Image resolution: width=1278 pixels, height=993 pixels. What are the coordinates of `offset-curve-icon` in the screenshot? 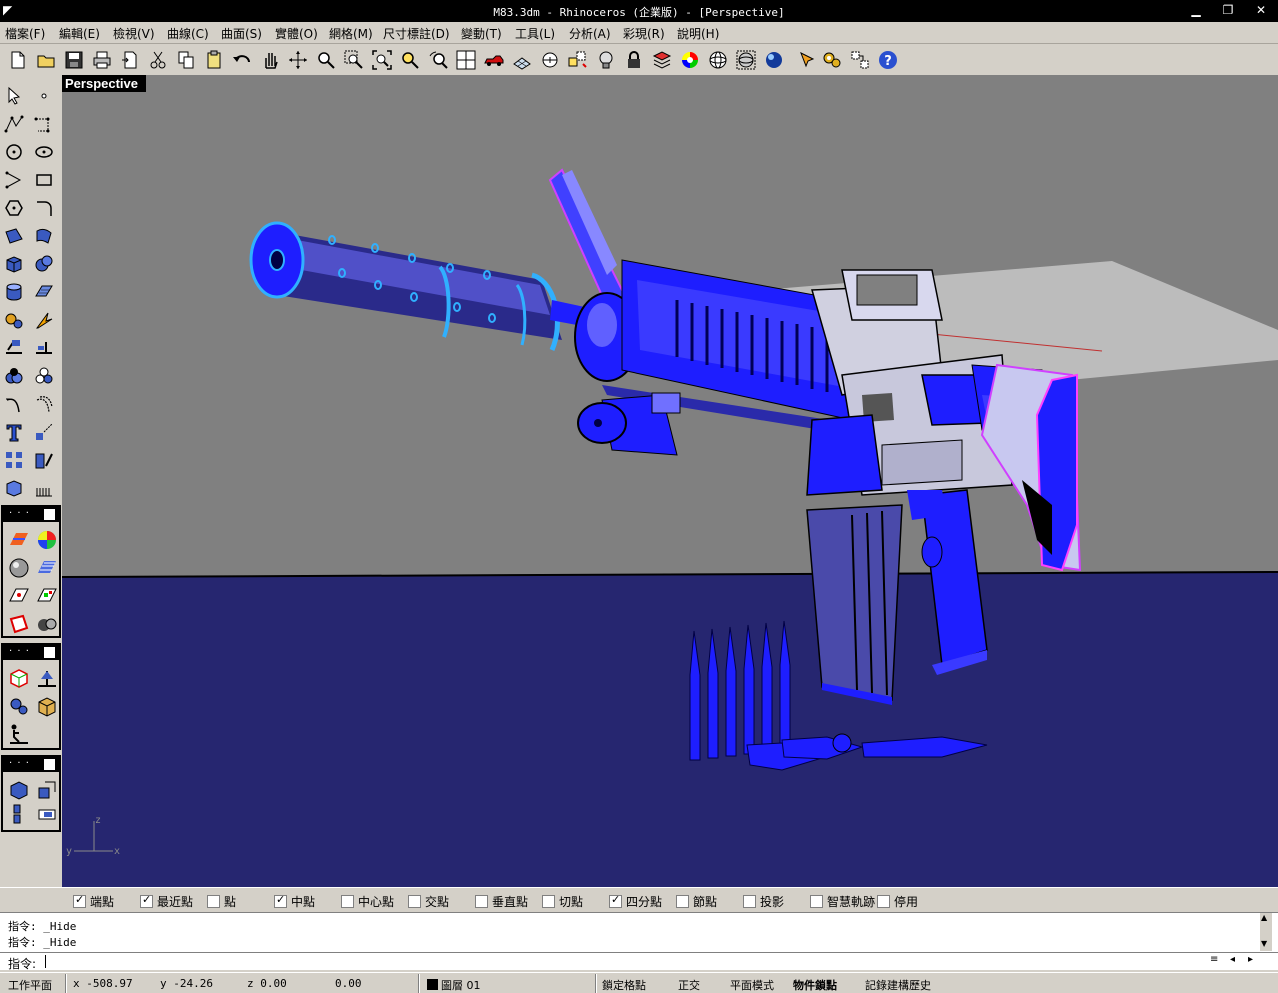 It's located at (44, 404).